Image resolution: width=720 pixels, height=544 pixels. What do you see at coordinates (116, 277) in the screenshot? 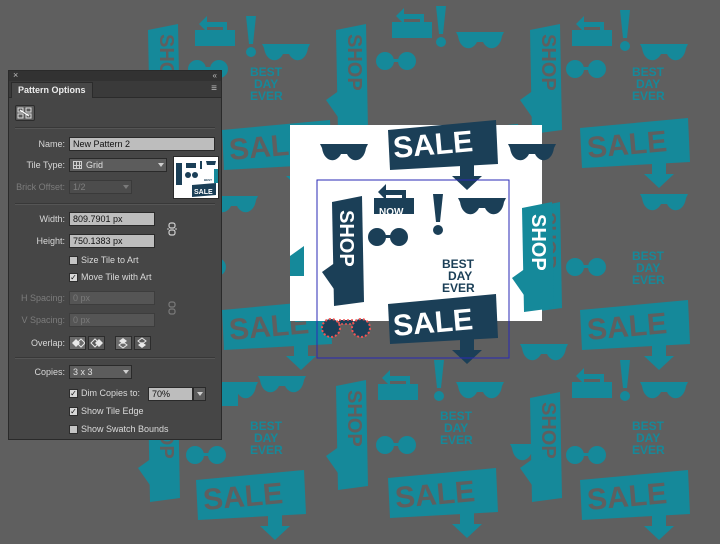
I see `move-tile-with-art-label: Move Tile with Art` at bounding box center [116, 277].